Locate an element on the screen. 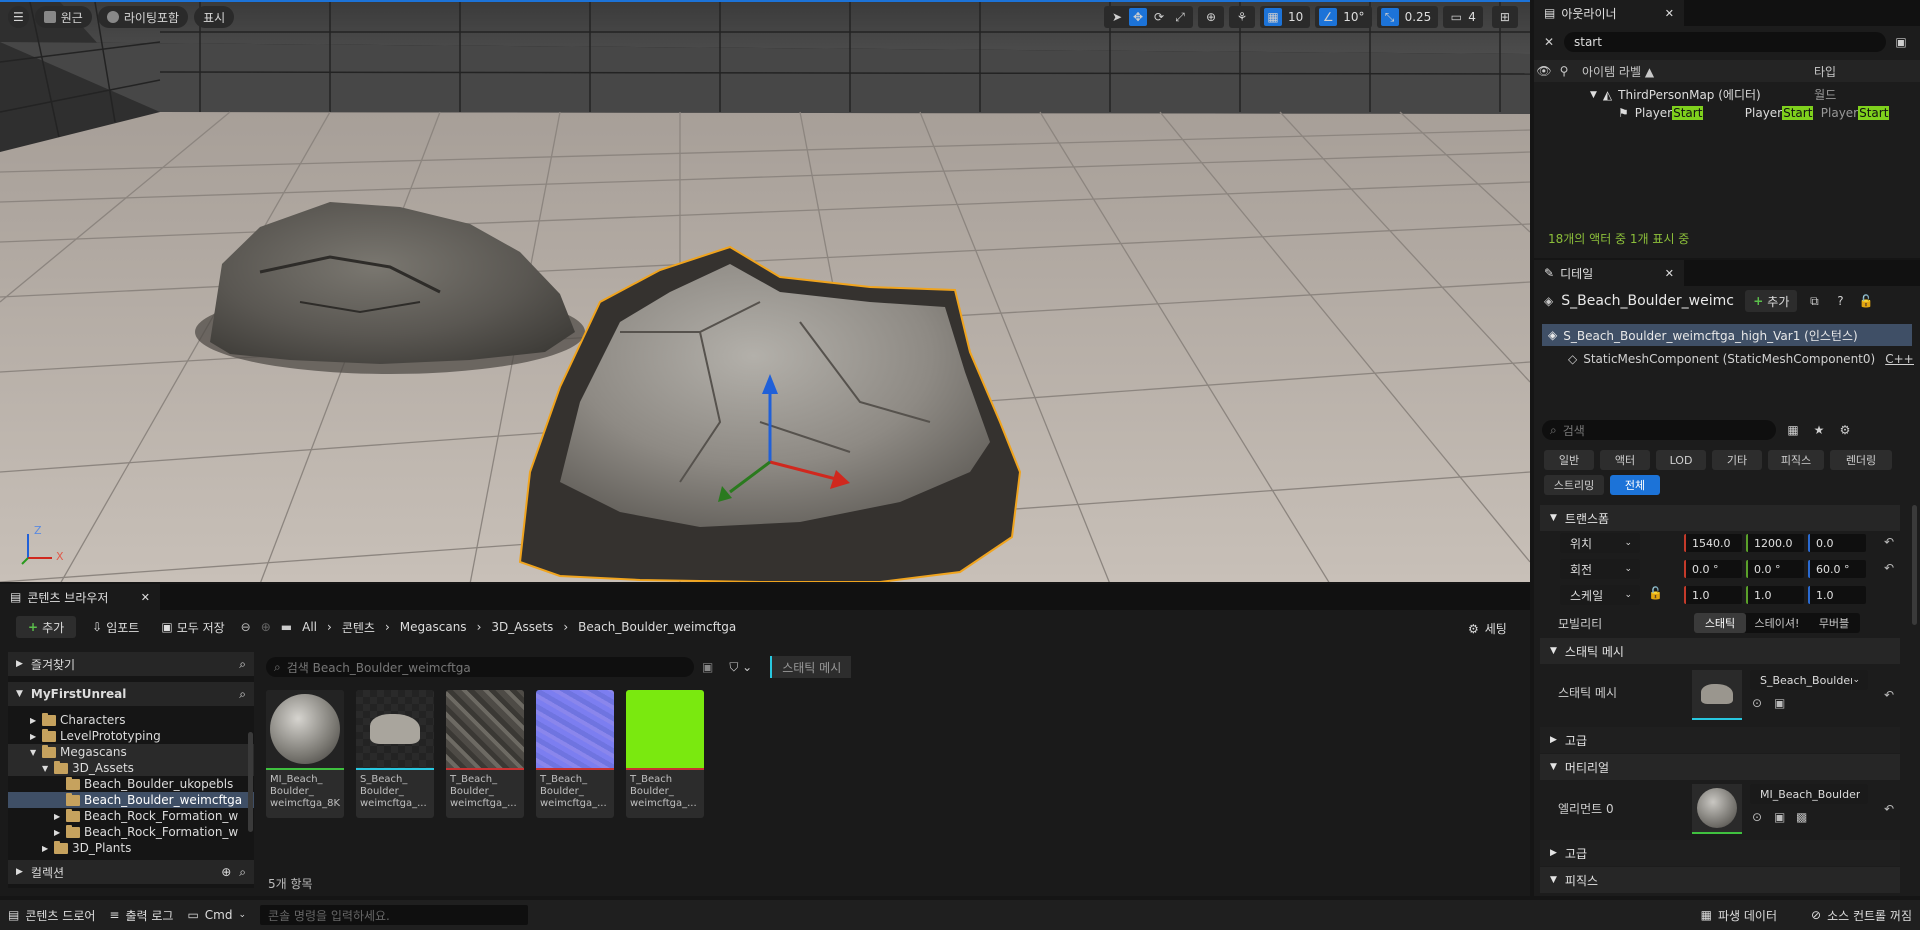 The height and width of the screenshot is (930, 1920). location-z: 0.0 is located at coordinates (1837, 543).